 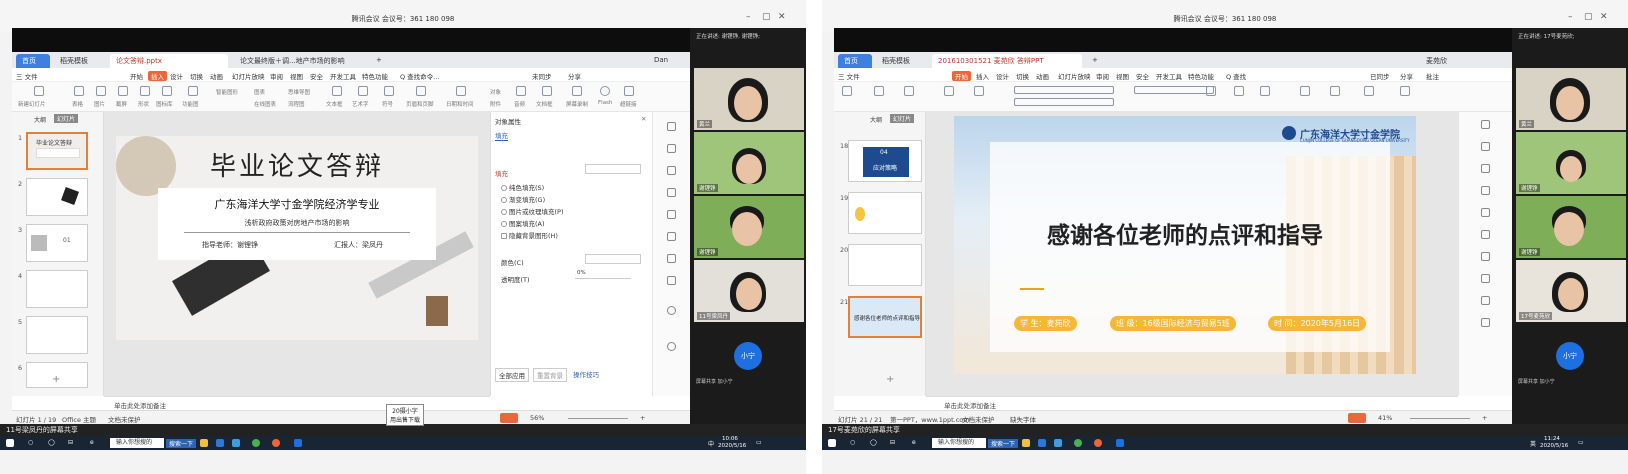 What do you see at coordinates (1092, 61) in the screenshot?
I see `new-tab-icon: +` at bounding box center [1092, 61].